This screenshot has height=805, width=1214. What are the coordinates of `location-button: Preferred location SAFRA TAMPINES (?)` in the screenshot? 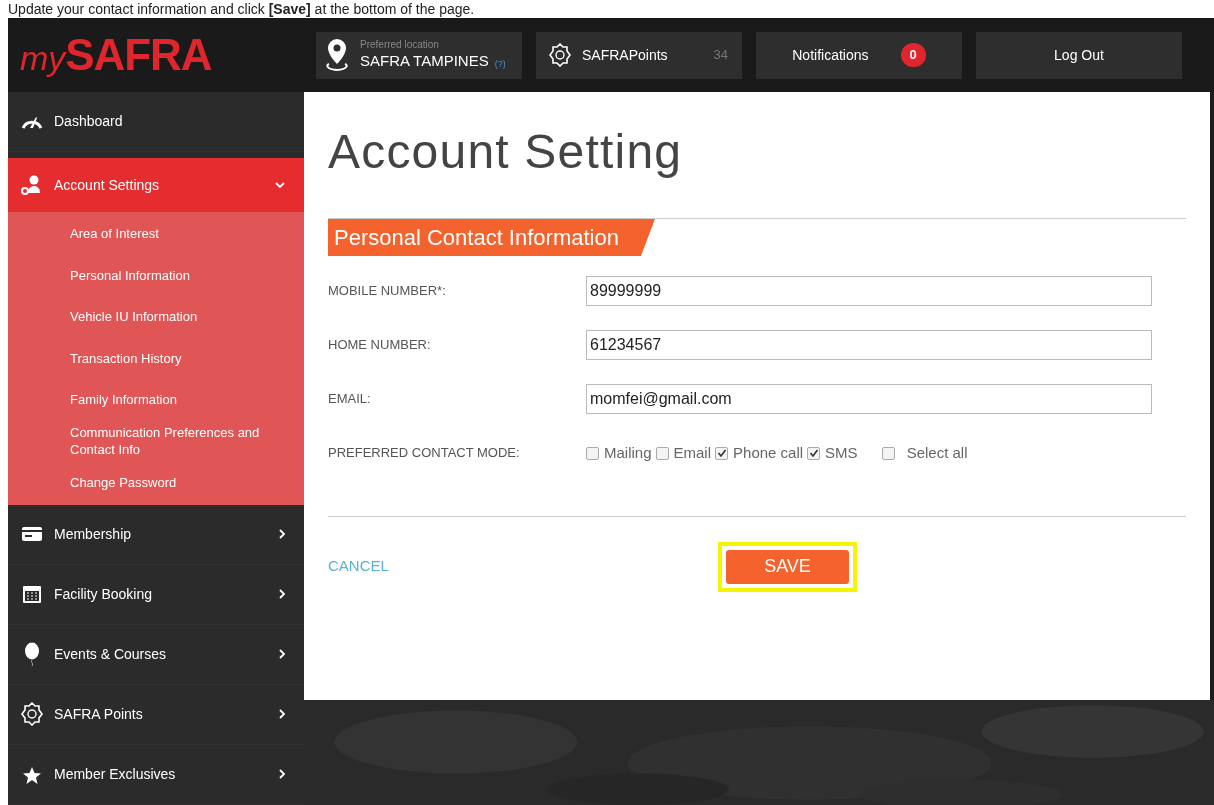 It's located at (419, 55).